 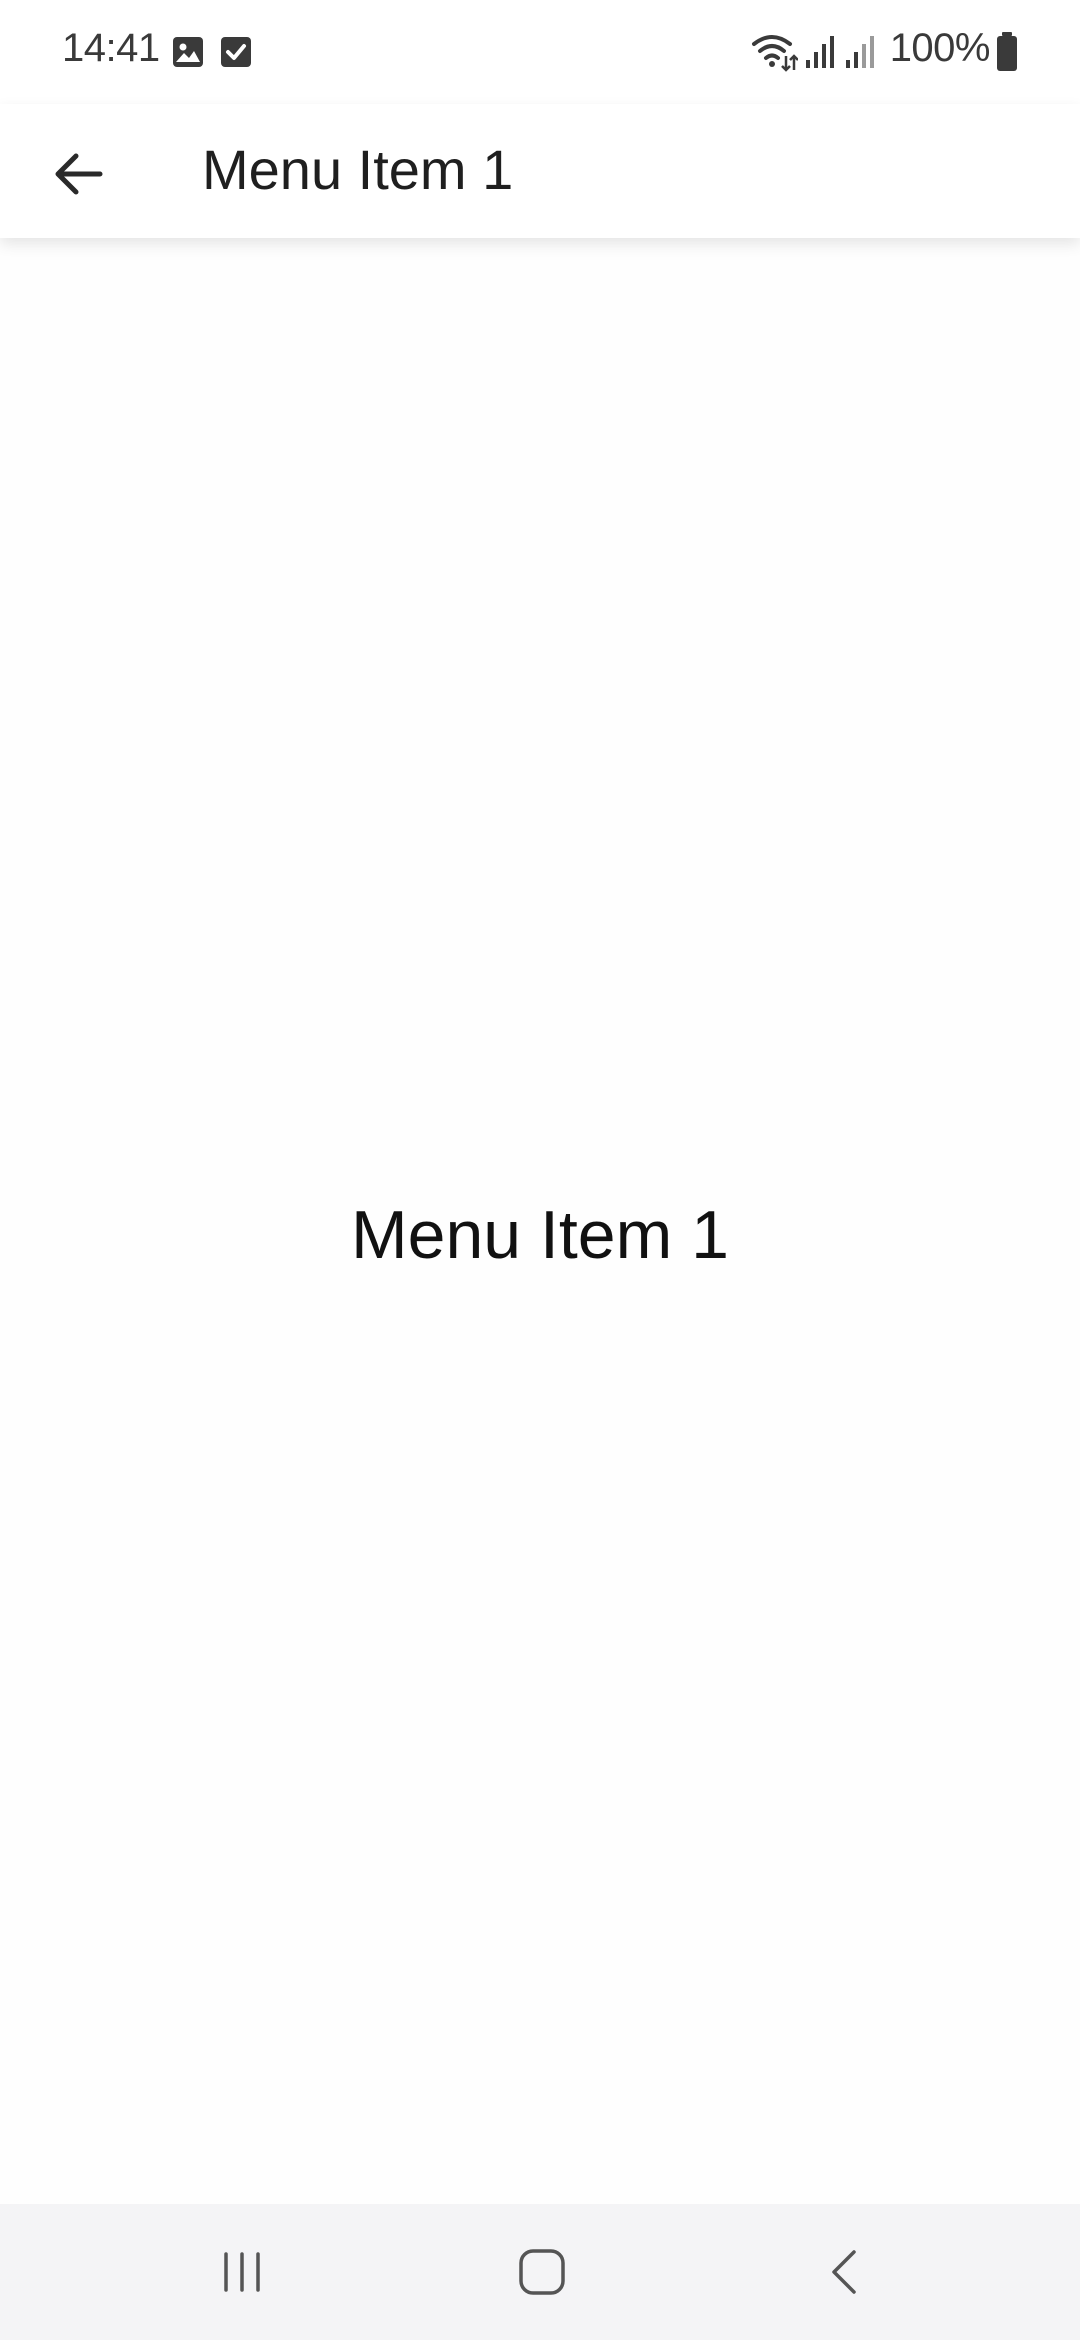 What do you see at coordinates (358, 169) in the screenshot?
I see `page-title: Menu Item 1` at bounding box center [358, 169].